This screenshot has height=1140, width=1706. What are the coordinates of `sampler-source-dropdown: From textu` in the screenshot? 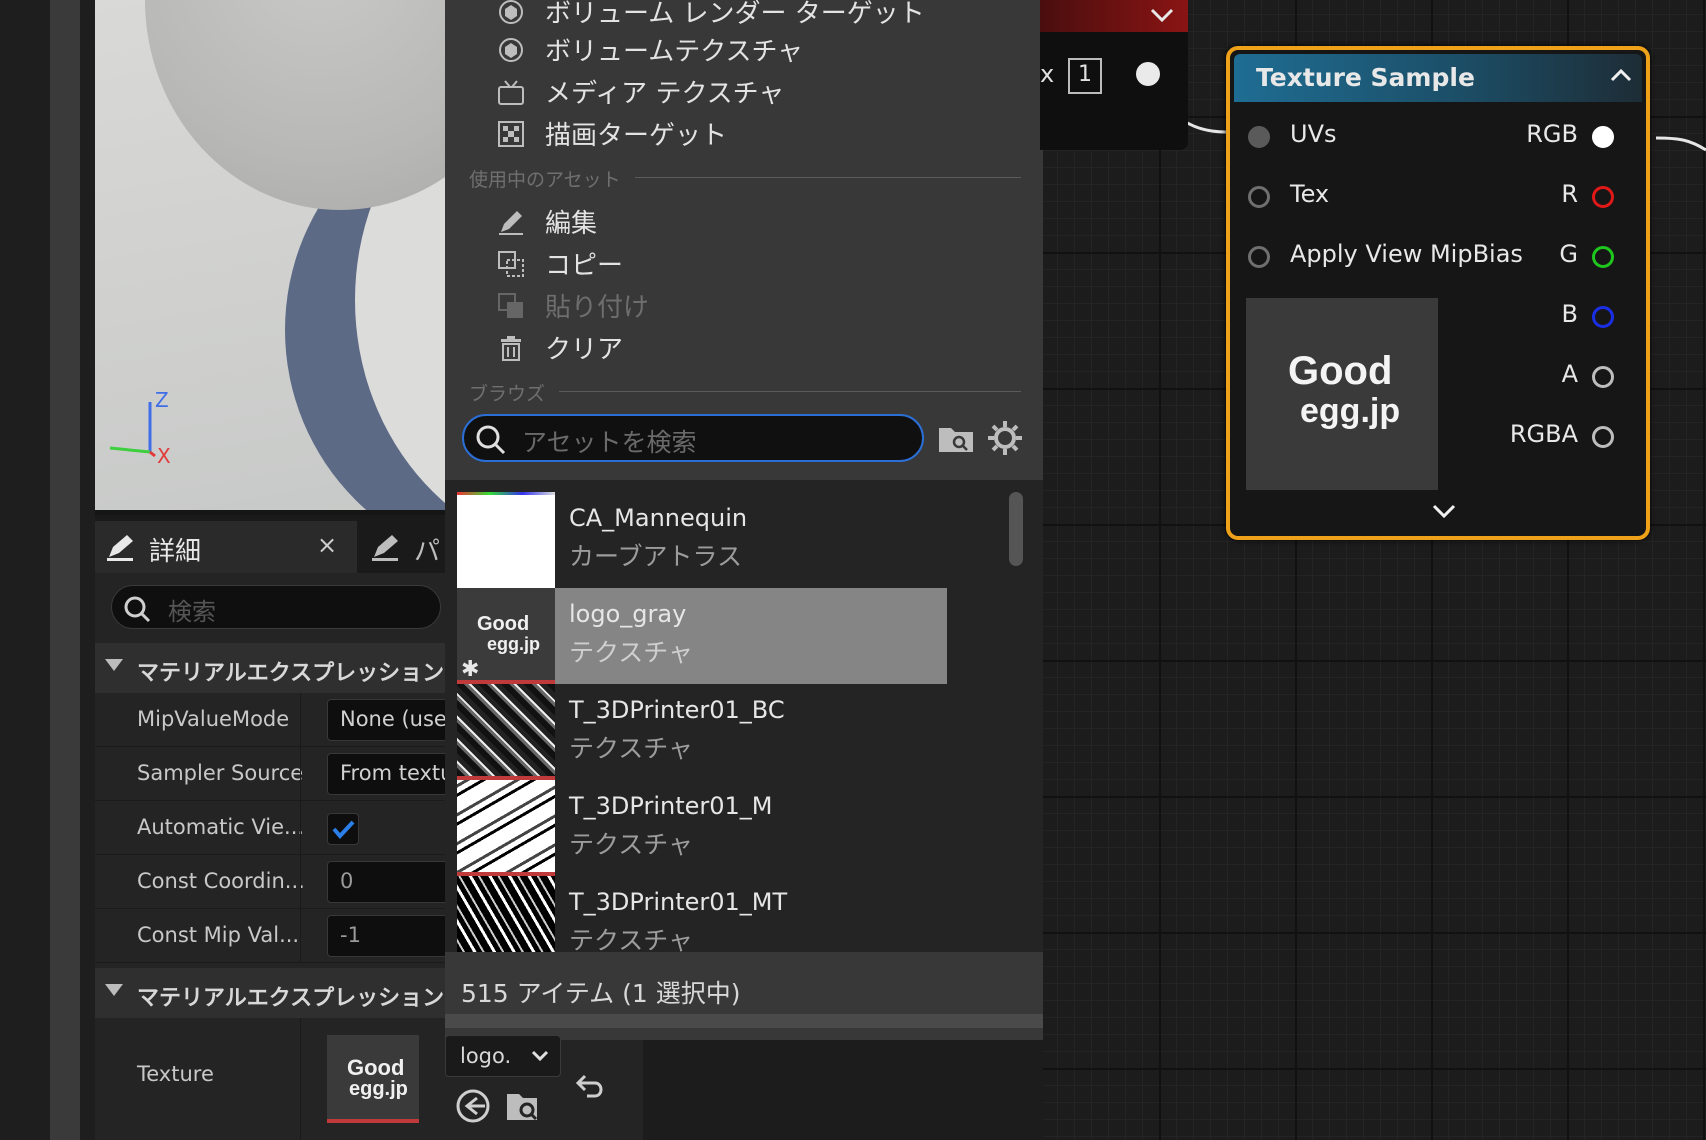 It's located at (392, 774).